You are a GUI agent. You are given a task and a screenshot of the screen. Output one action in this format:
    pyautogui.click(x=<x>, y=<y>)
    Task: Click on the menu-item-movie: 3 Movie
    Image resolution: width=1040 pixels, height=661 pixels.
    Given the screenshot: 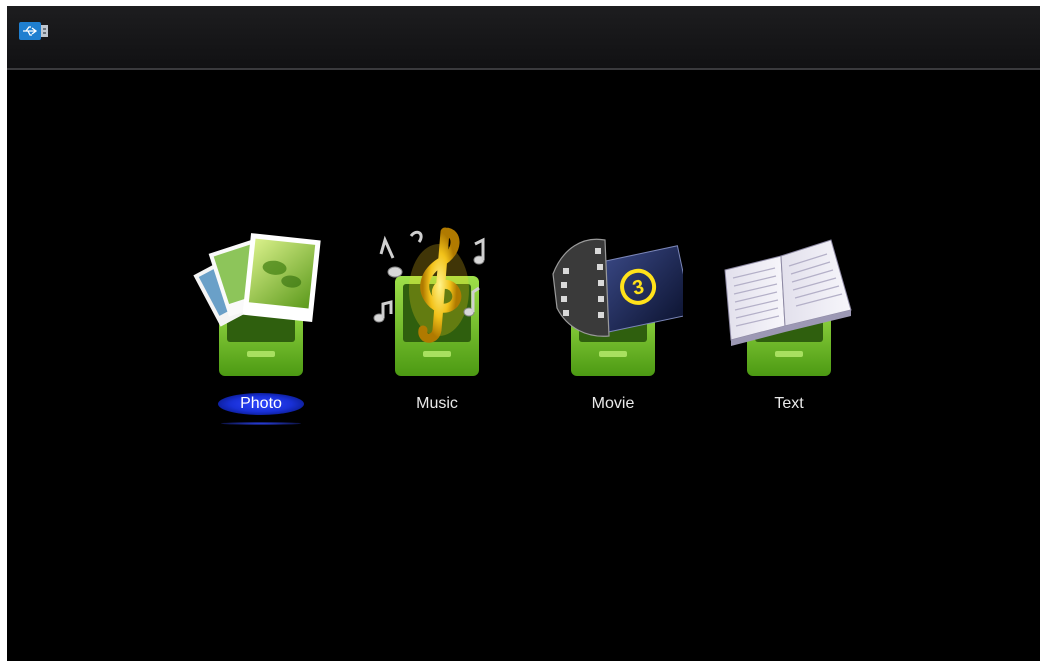 What is the action you would take?
    pyautogui.click(x=613, y=323)
    